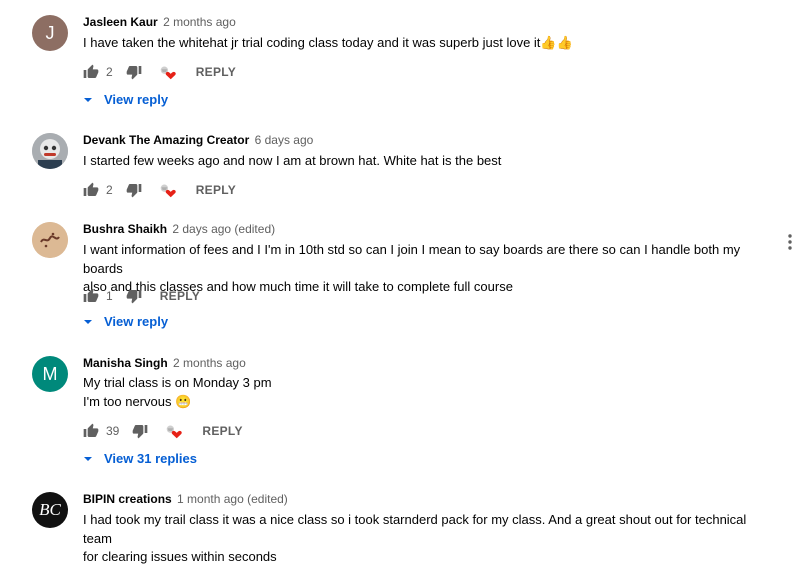  I want to click on comment-actions: 39 REPLY, so click(163, 431).